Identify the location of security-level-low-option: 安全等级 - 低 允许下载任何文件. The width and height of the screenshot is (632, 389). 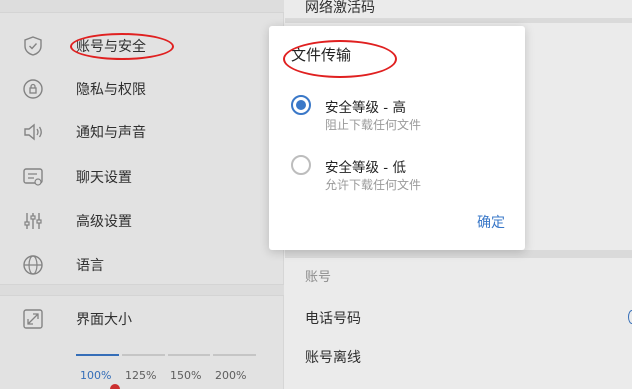
(401, 174).